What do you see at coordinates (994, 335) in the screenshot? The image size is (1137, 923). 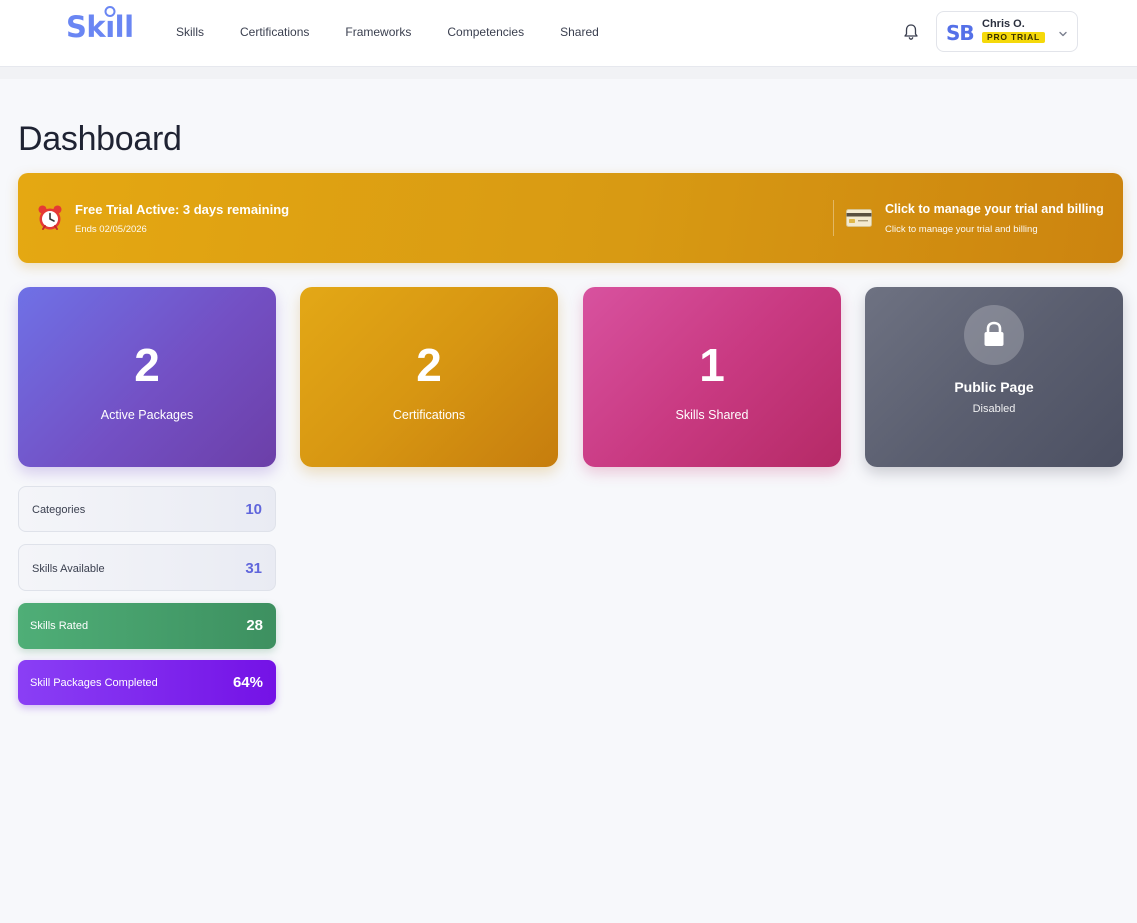 I see `lock-icon` at bounding box center [994, 335].